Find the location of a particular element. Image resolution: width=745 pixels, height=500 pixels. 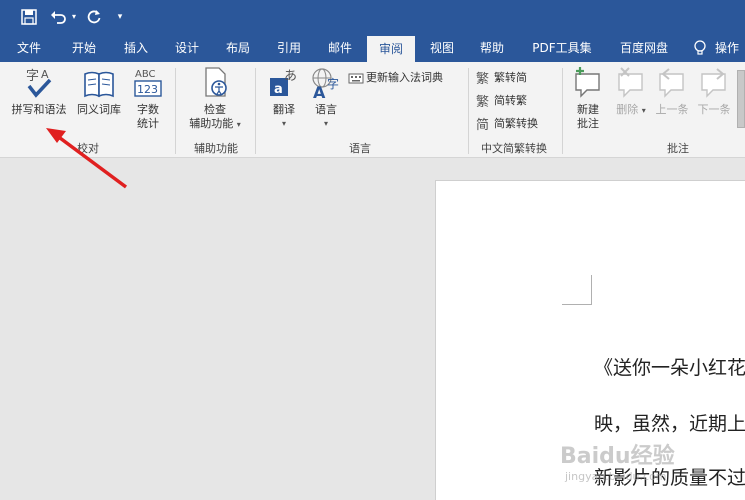

delete-comment-button: 删除 ▾ is located at coordinates (631, 92).